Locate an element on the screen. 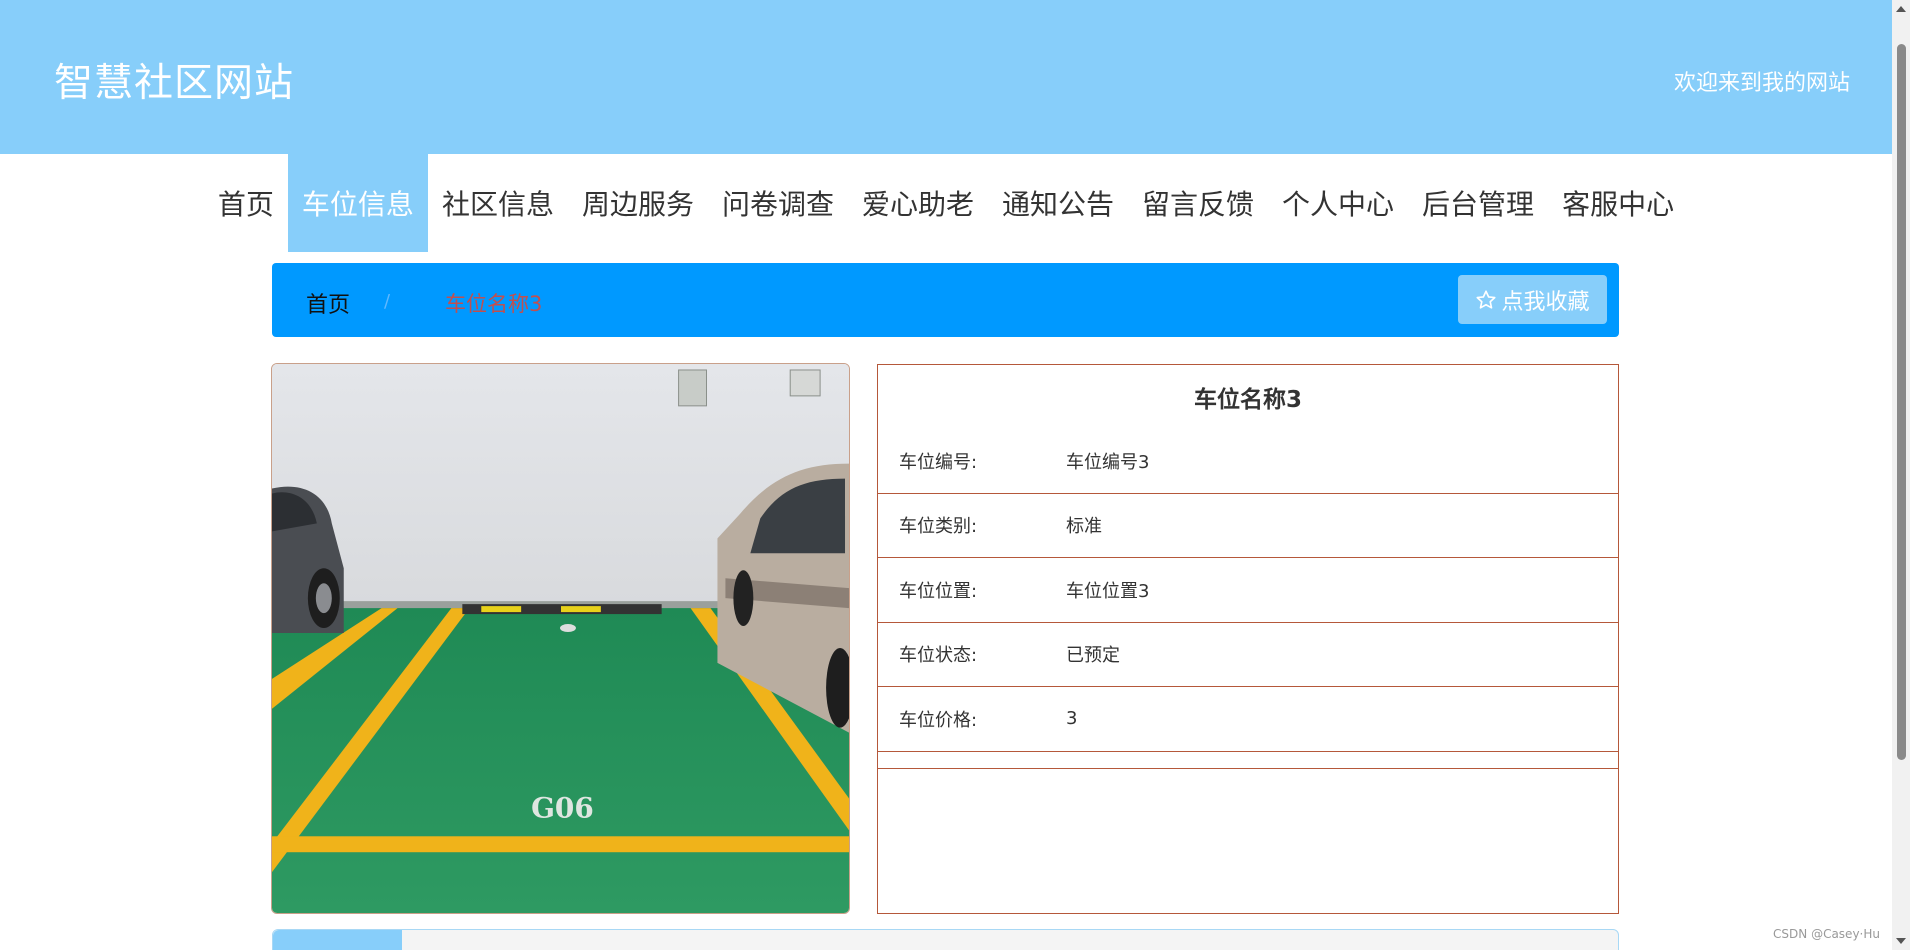 Image resolution: width=1910 pixels, height=950 pixels. detail-divider is located at coordinates (1248, 760).